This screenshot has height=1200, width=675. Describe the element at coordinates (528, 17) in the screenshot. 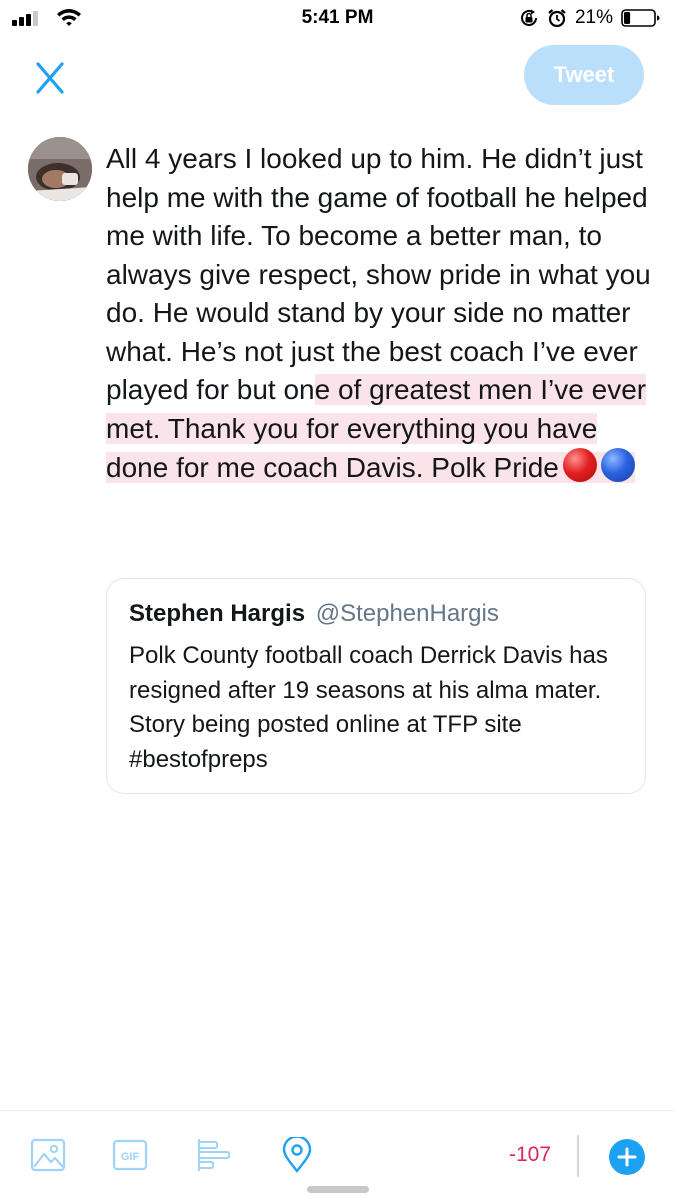

I see `rotation-lock-icon` at that location.